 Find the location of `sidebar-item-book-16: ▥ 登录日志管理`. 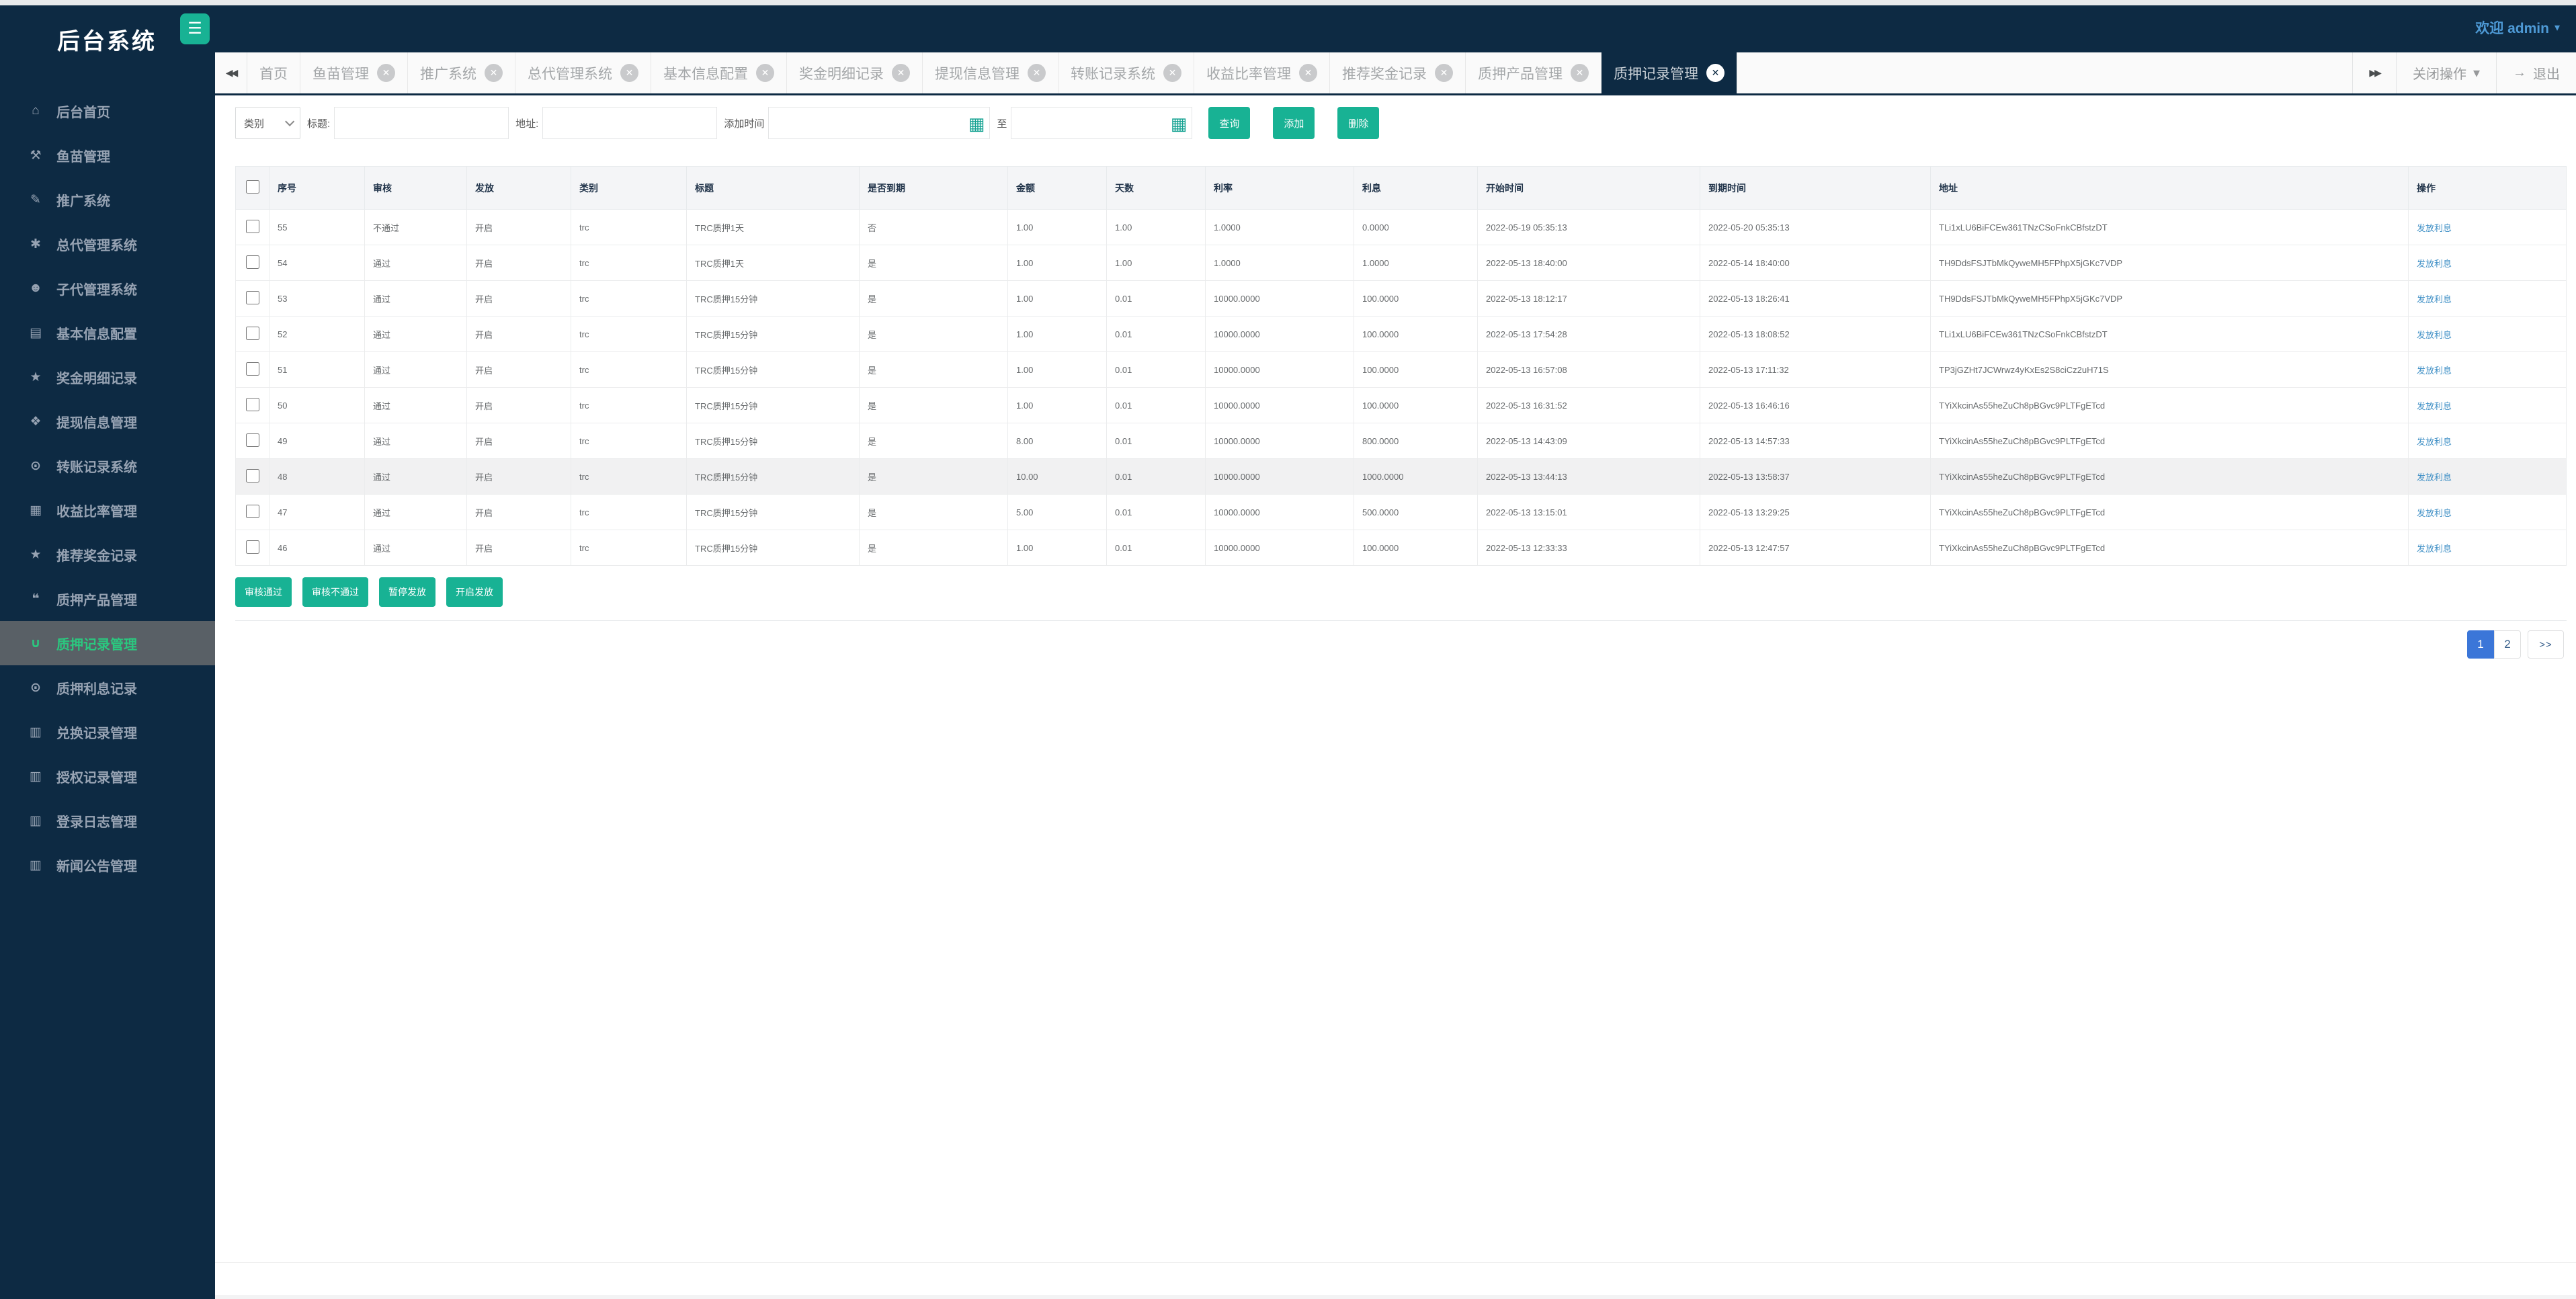

sidebar-item-book-16: ▥ 登录日志管理 is located at coordinates (107, 821).